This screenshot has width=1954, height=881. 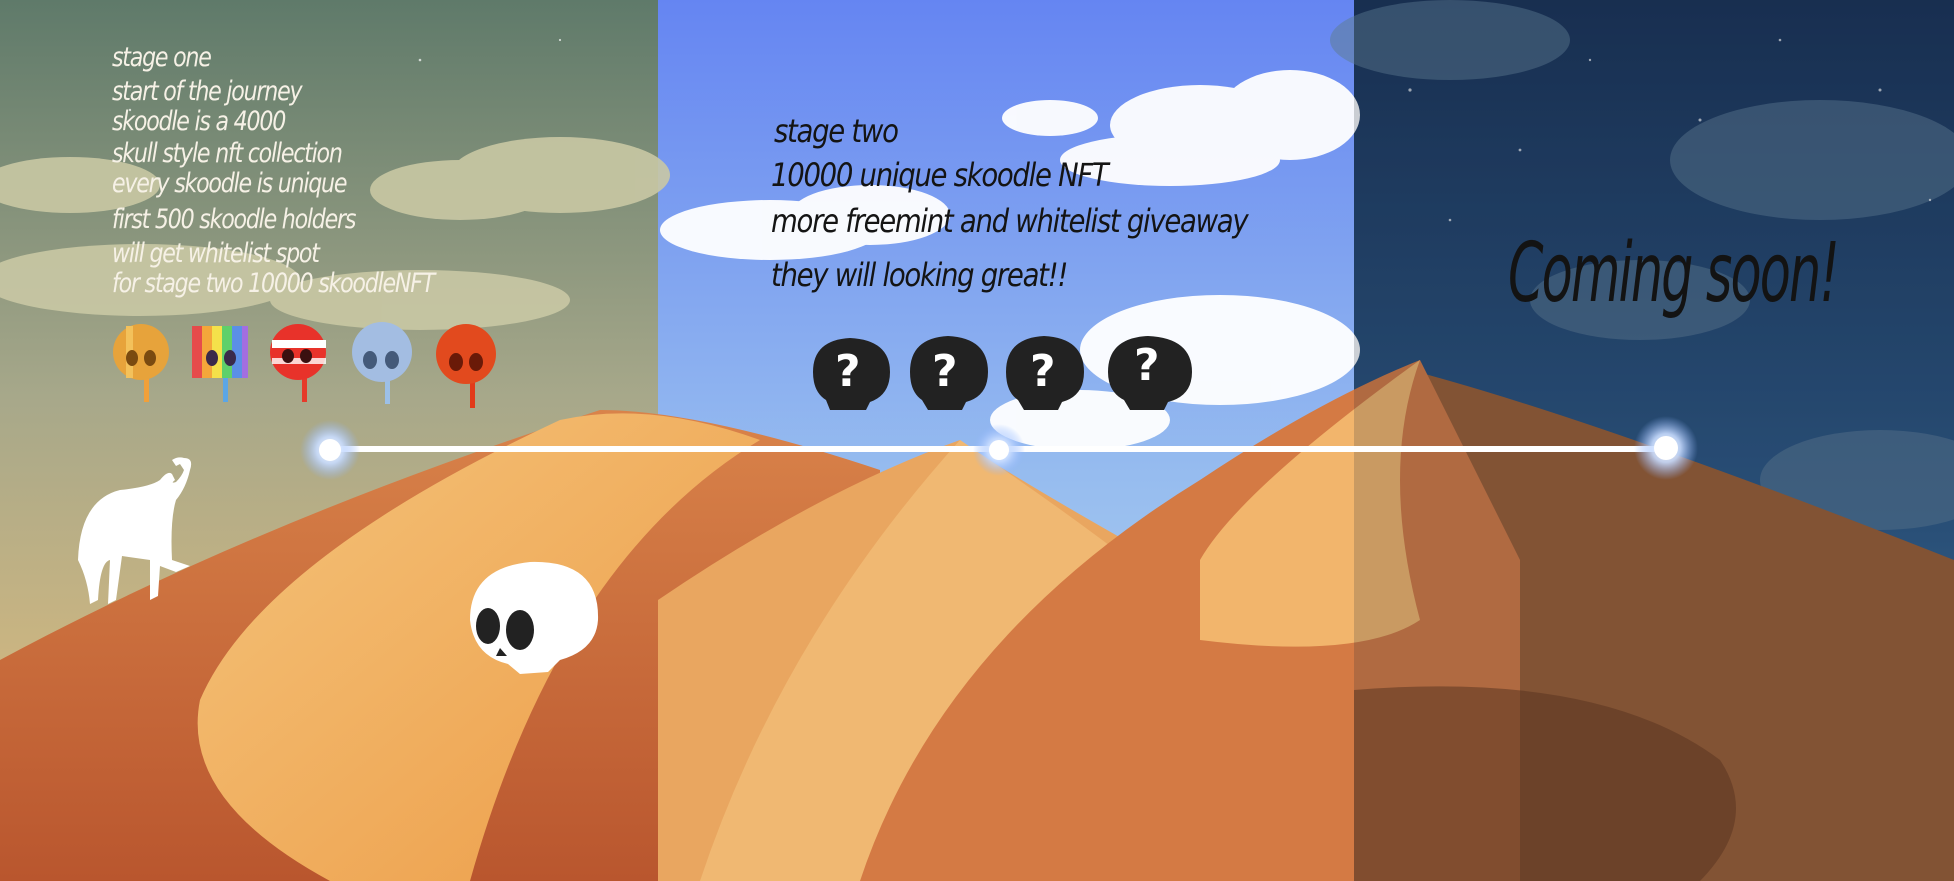 I want to click on stage-one-line: will get whitelist spot, so click(x=216, y=253).